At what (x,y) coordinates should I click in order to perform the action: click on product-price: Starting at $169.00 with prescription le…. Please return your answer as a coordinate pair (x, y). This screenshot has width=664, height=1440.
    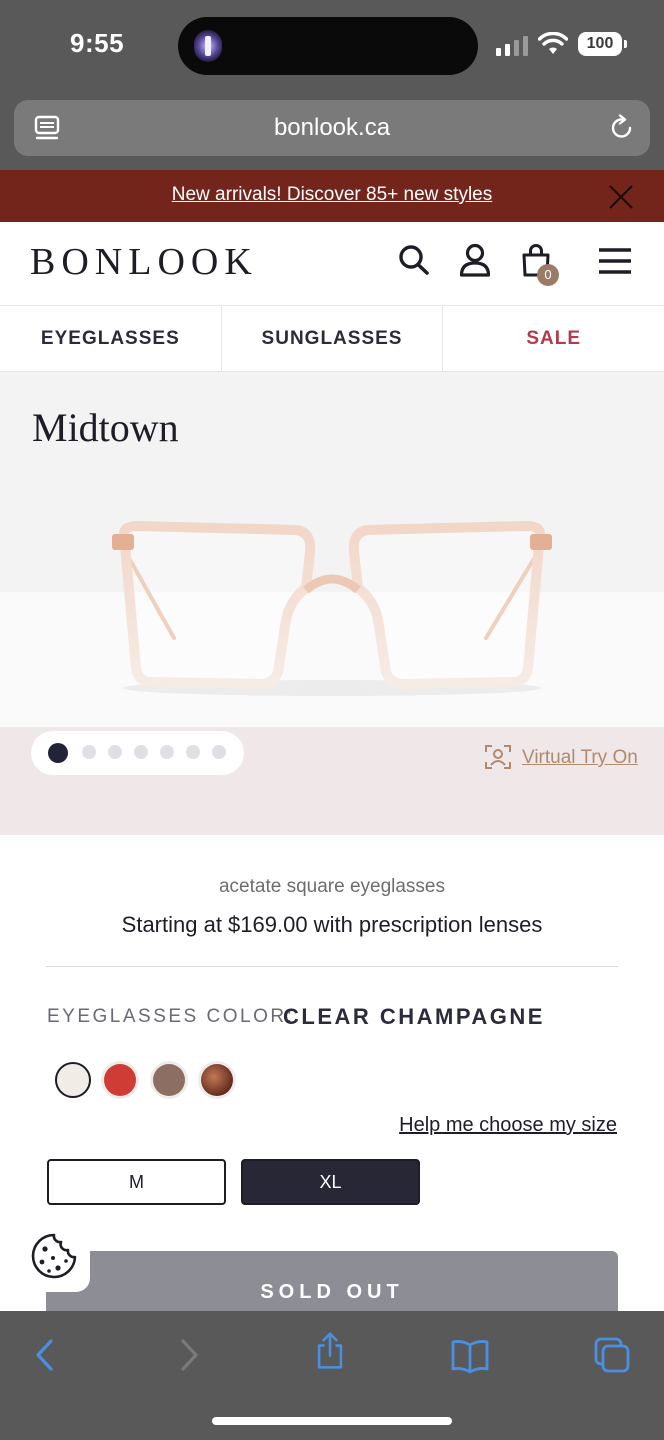
    Looking at the image, I should click on (332, 924).